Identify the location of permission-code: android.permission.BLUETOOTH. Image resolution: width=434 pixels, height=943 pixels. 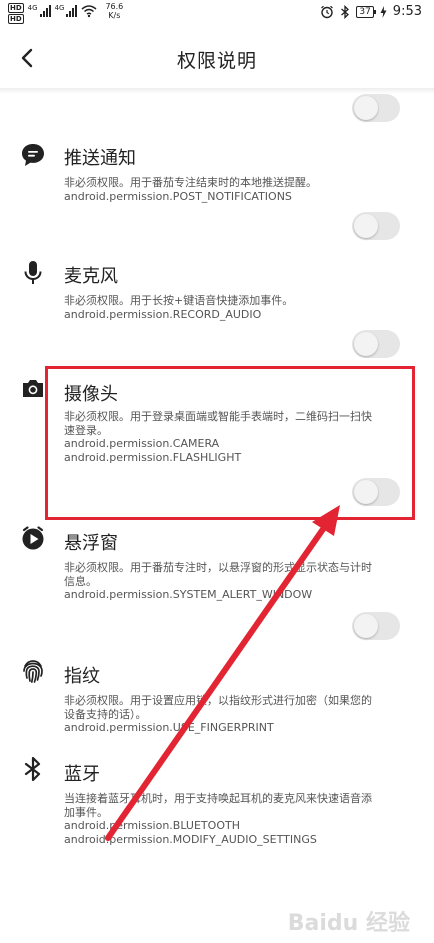
(152, 825).